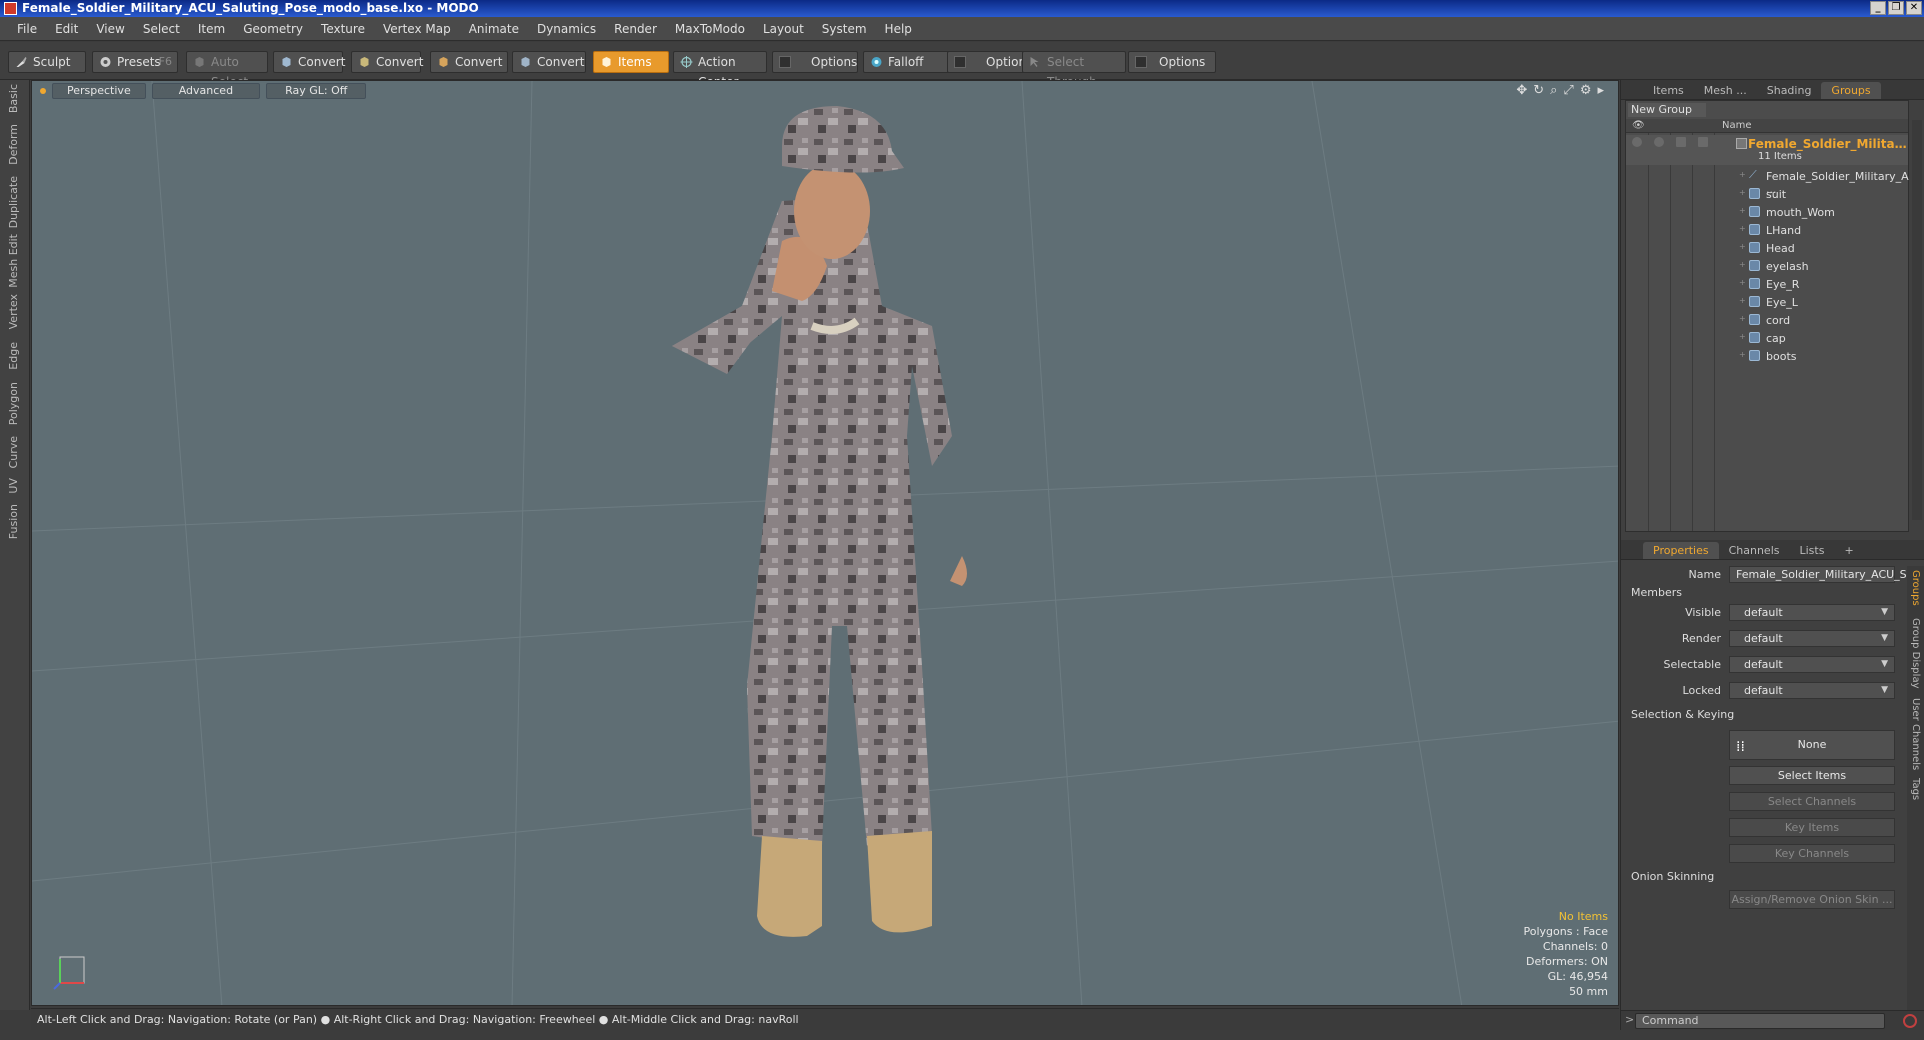 Image resolution: width=1924 pixels, height=1040 pixels. I want to click on shading-advanced-dropdown: Advanced, so click(206, 91).